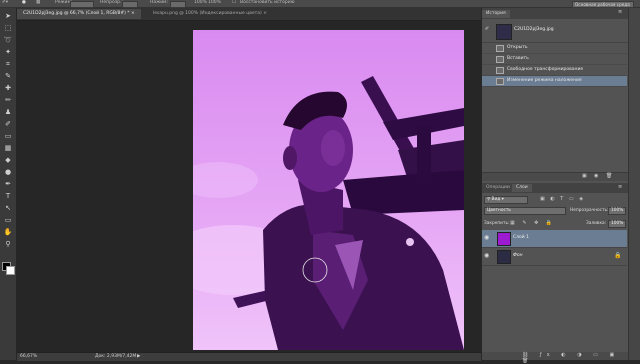 The image size is (640, 364). I want to click on flow-label: Нажим:, so click(159, 2).